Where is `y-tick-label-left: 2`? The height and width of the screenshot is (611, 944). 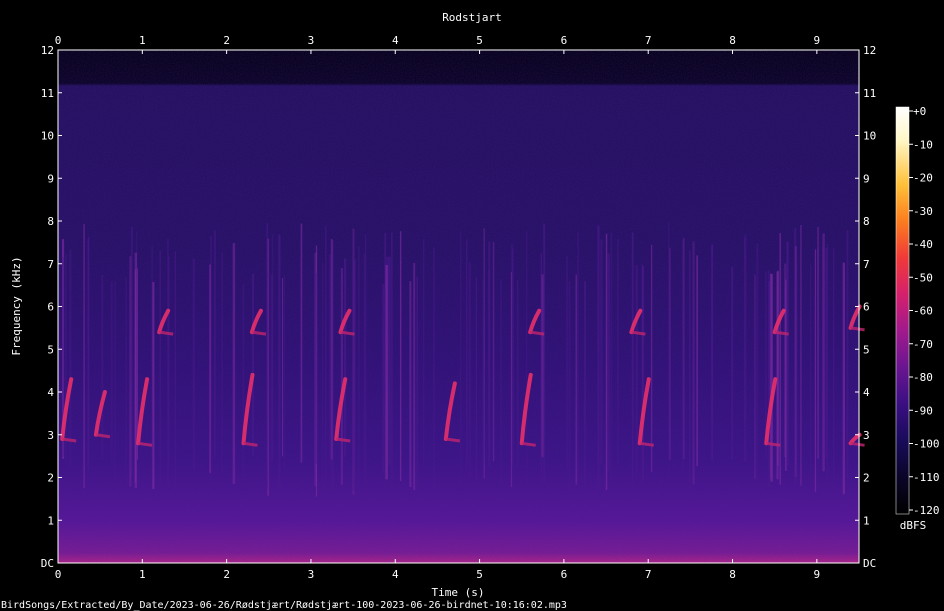
y-tick-label-left: 2 is located at coordinates (50, 478).